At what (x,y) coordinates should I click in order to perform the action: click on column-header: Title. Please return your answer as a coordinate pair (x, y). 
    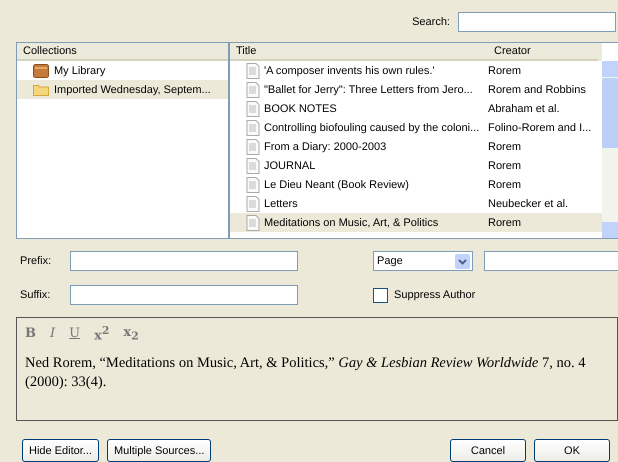
    Looking at the image, I should click on (359, 52).